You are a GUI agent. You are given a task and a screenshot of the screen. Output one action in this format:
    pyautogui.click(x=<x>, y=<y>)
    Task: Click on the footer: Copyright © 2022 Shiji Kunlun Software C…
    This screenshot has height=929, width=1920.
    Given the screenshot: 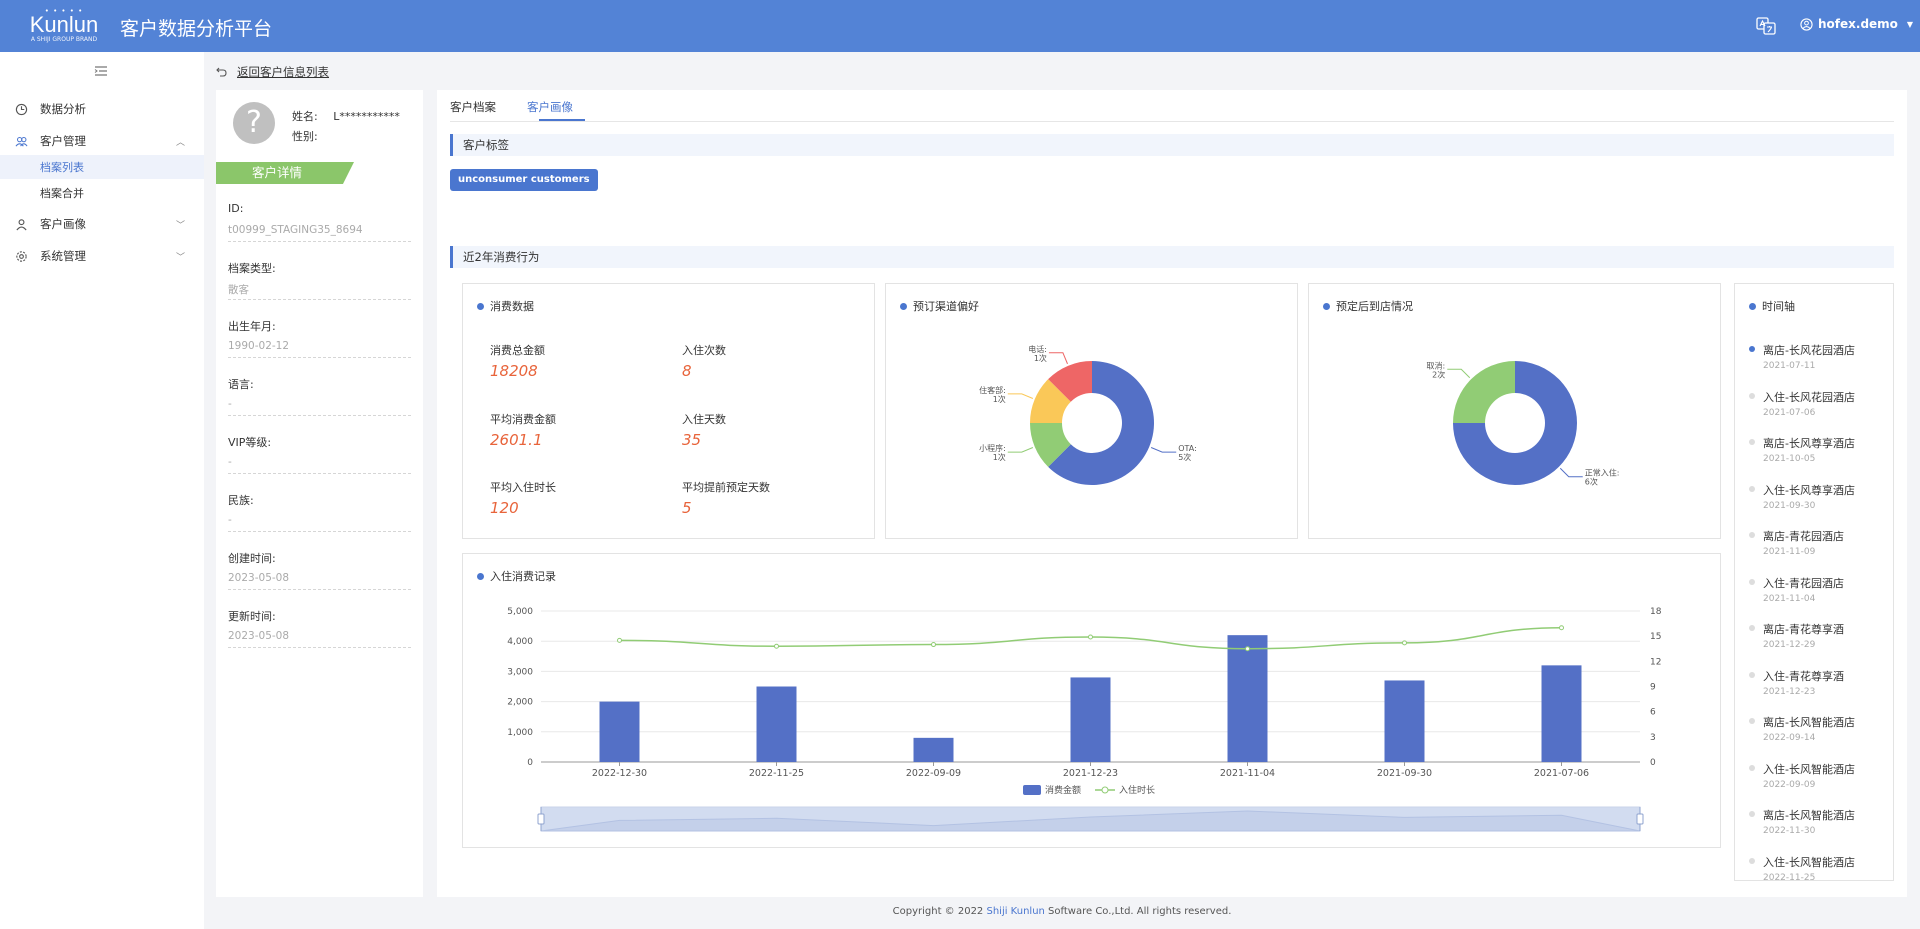 What is the action you would take?
    pyautogui.click(x=1062, y=911)
    